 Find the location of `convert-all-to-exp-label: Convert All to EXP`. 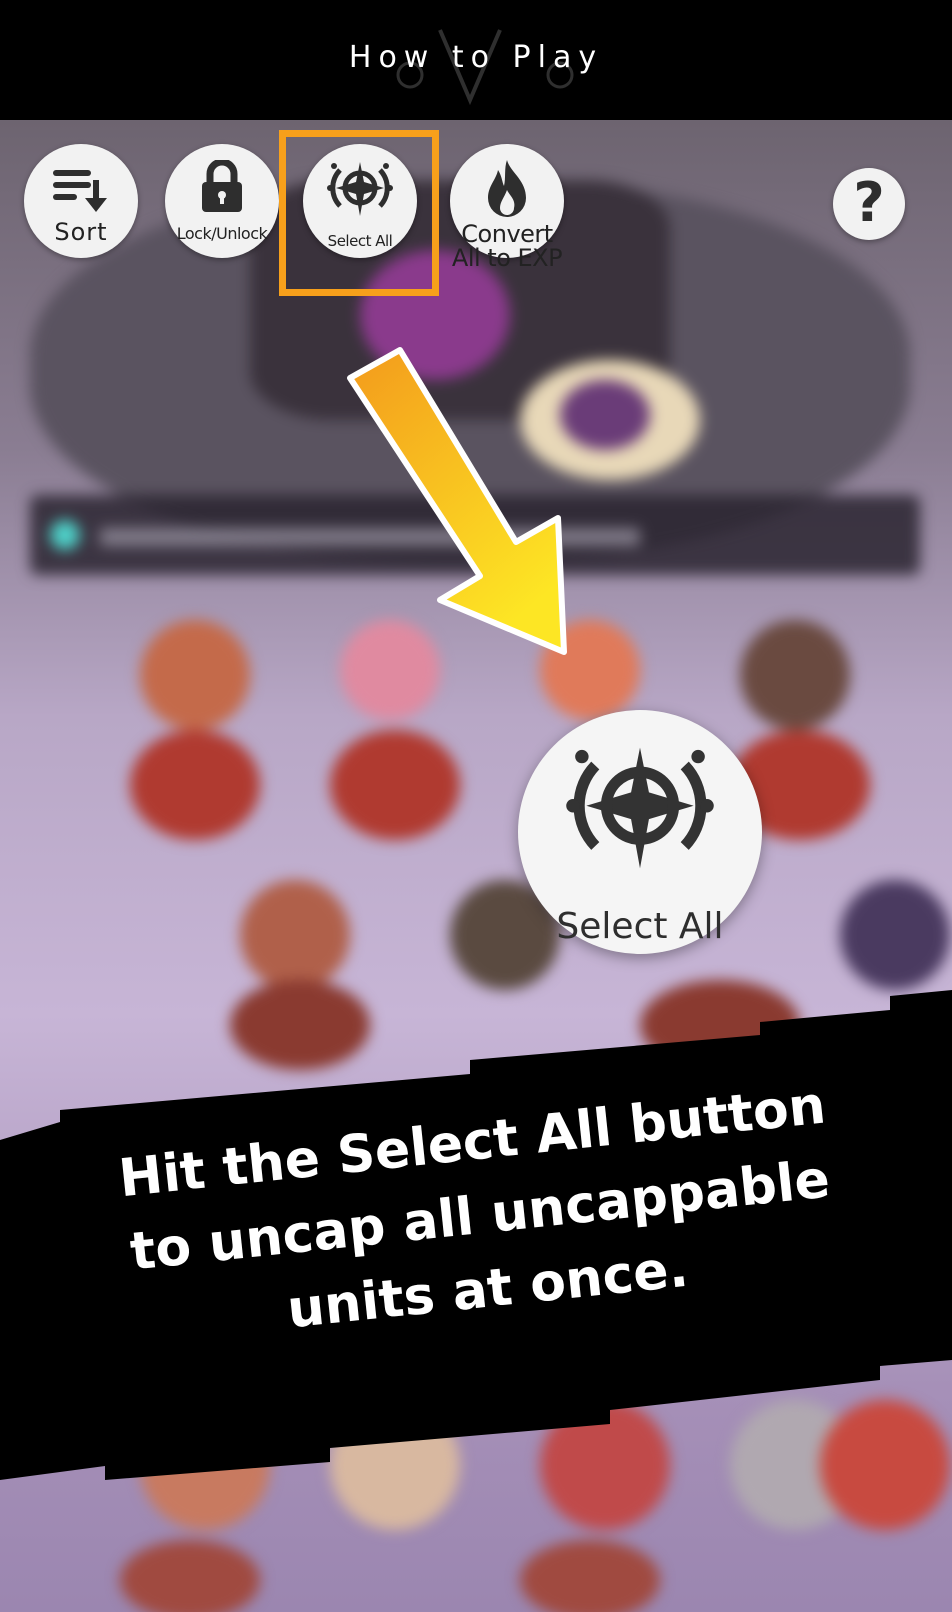

convert-all-to-exp-label: Convert All to EXP is located at coordinates (507, 246).